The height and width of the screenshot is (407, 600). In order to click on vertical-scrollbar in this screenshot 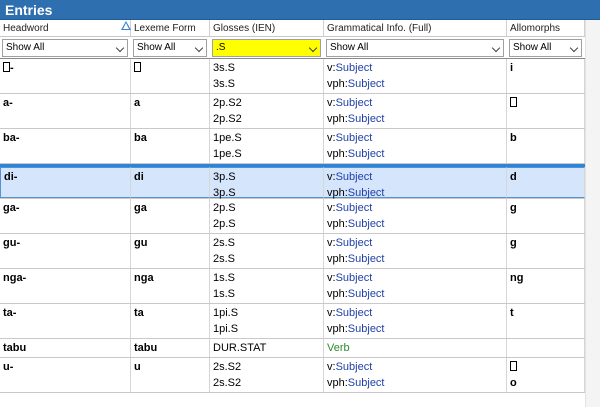, I will do `click(592, 213)`.